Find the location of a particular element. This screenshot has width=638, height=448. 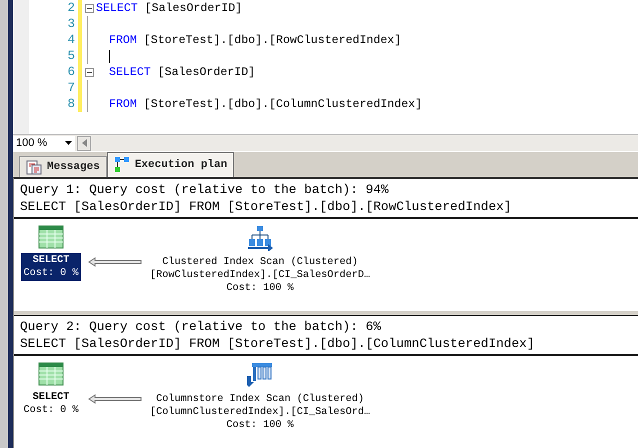

dropdown-arrow-icon is located at coordinates (68, 143).